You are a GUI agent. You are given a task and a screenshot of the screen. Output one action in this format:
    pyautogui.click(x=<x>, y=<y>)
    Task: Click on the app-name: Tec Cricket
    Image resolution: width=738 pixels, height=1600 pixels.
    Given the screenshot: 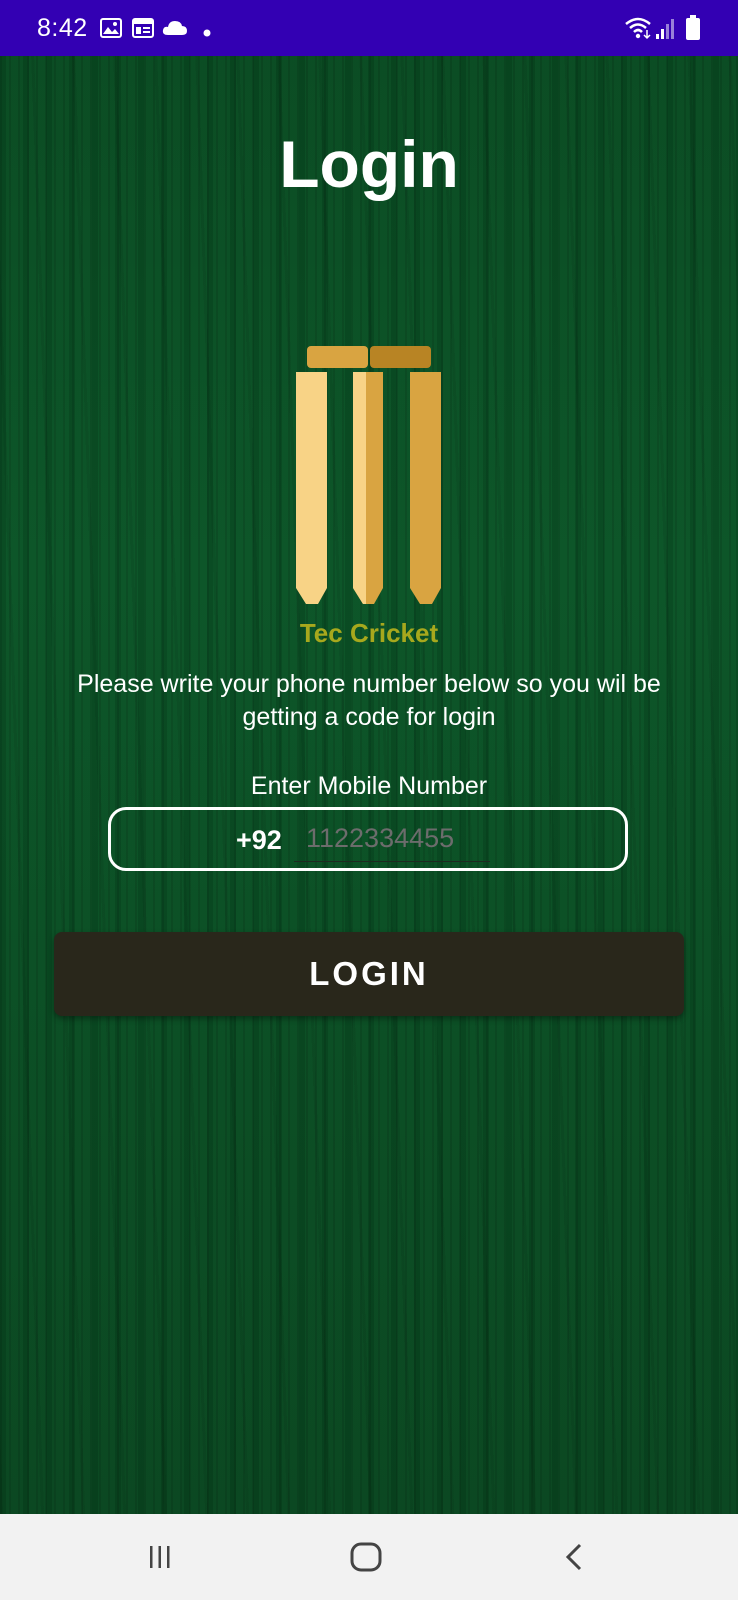 What is the action you would take?
    pyautogui.click(x=369, y=633)
    